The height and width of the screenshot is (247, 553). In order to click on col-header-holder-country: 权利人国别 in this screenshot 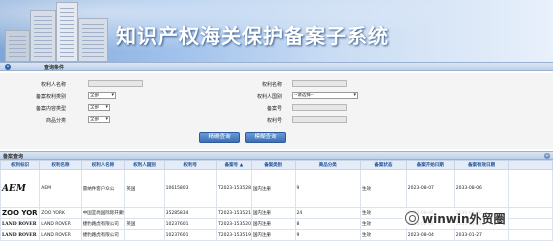, I will do `click(144, 165)`.